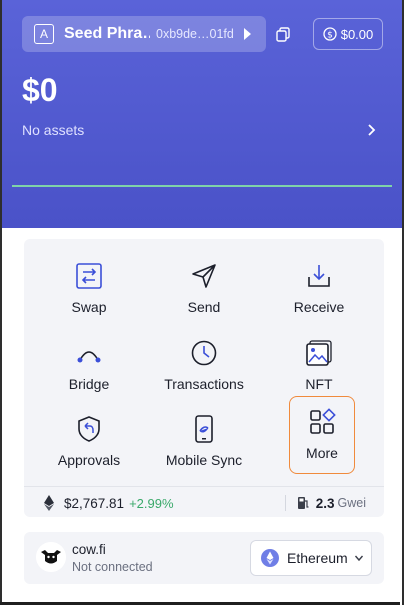 The height and width of the screenshot is (605, 404). I want to click on gas-separator, so click(285, 503).